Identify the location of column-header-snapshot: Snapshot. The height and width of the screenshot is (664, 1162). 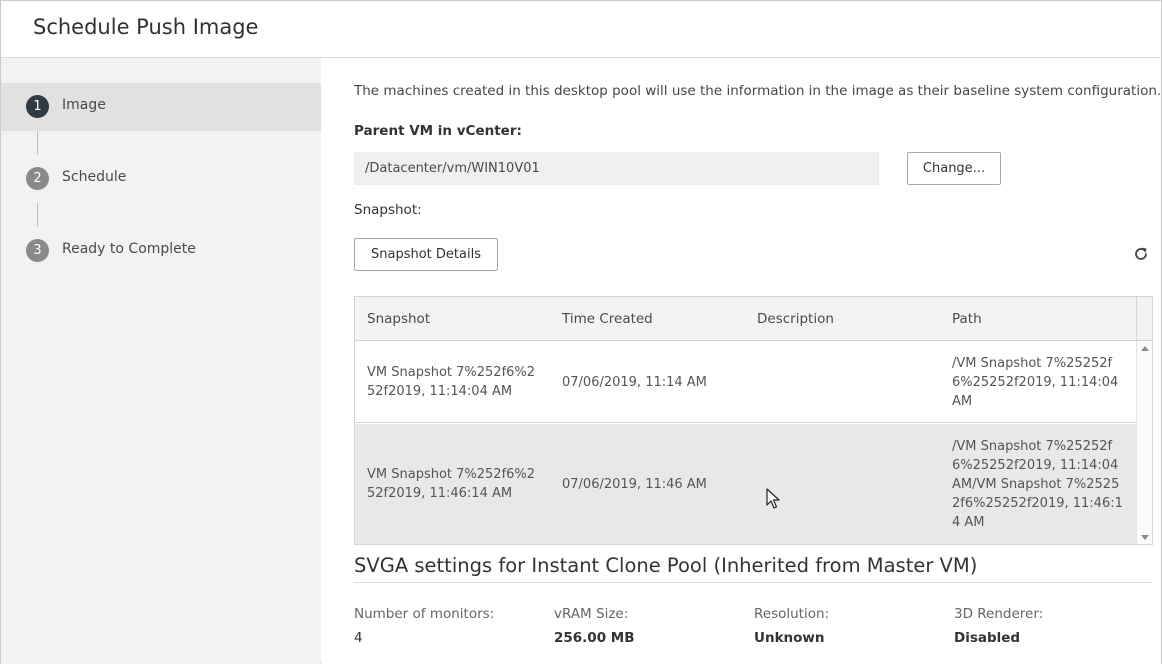
(398, 319).